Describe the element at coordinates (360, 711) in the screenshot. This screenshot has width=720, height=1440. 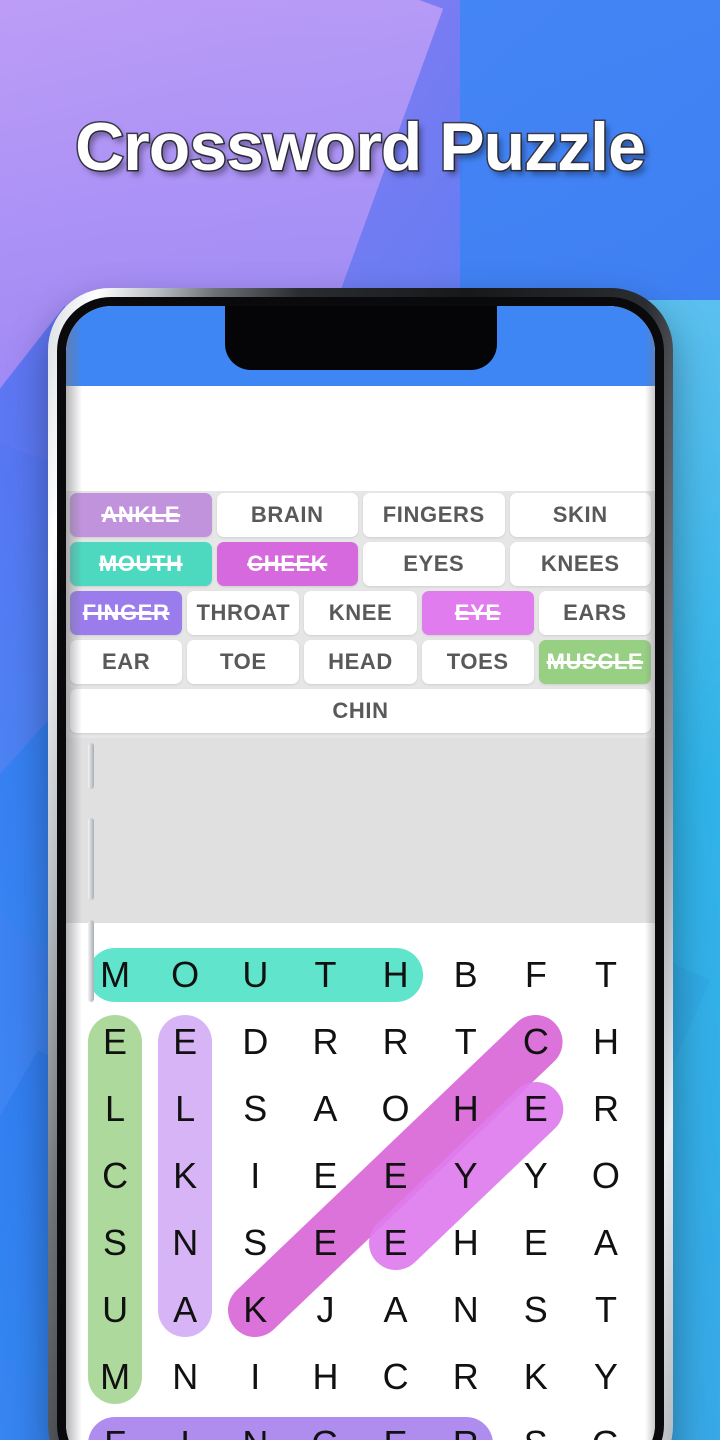
I see `word-chip-chin: CHIN` at that location.